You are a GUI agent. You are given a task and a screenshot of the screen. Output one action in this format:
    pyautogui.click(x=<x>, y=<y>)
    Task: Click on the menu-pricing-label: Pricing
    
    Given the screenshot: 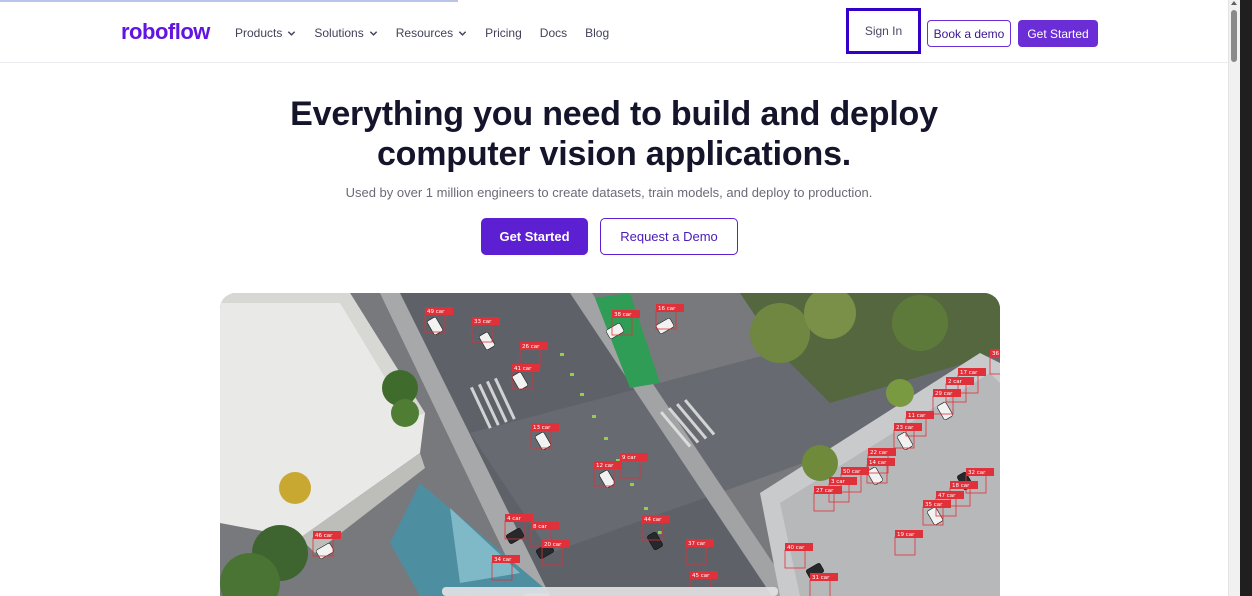 What is the action you would take?
    pyautogui.click(x=503, y=33)
    